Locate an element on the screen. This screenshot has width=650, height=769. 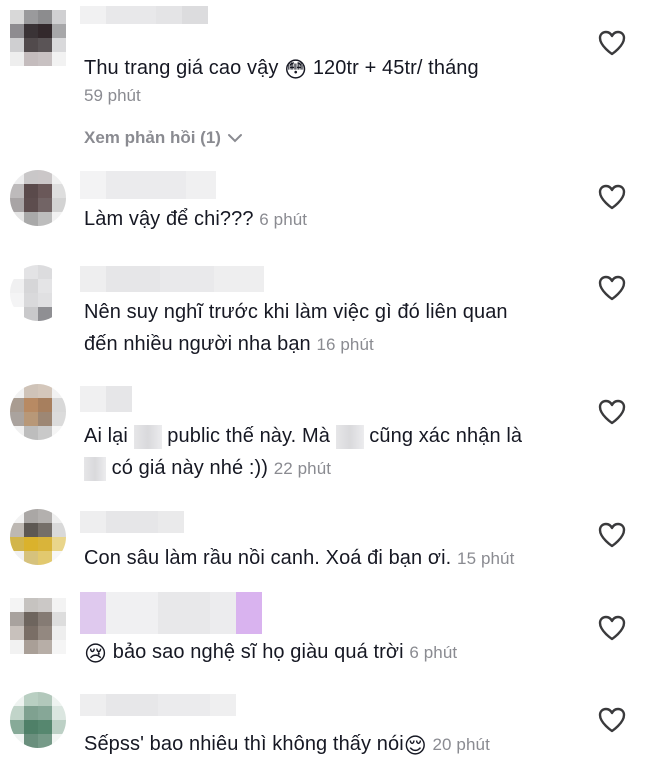
comment-item: Làm vậy để chi??? 6 phút is located at coordinates (325, 210).